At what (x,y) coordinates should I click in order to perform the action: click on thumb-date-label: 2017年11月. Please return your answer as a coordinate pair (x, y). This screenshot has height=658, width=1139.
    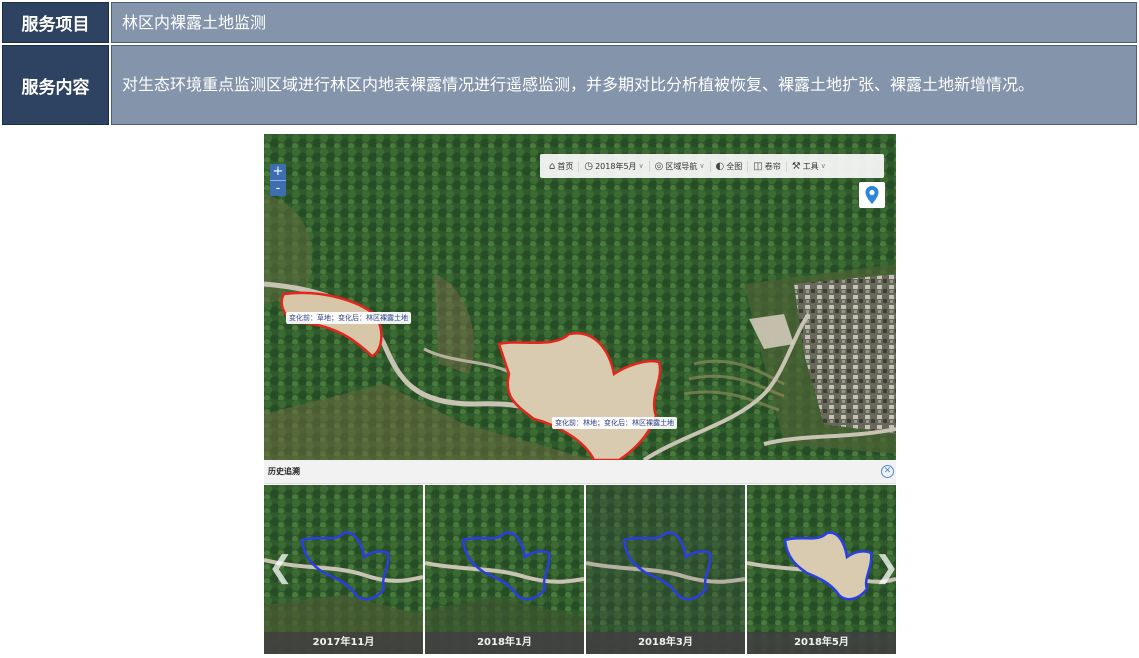
    Looking at the image, I should click on (343, 643).